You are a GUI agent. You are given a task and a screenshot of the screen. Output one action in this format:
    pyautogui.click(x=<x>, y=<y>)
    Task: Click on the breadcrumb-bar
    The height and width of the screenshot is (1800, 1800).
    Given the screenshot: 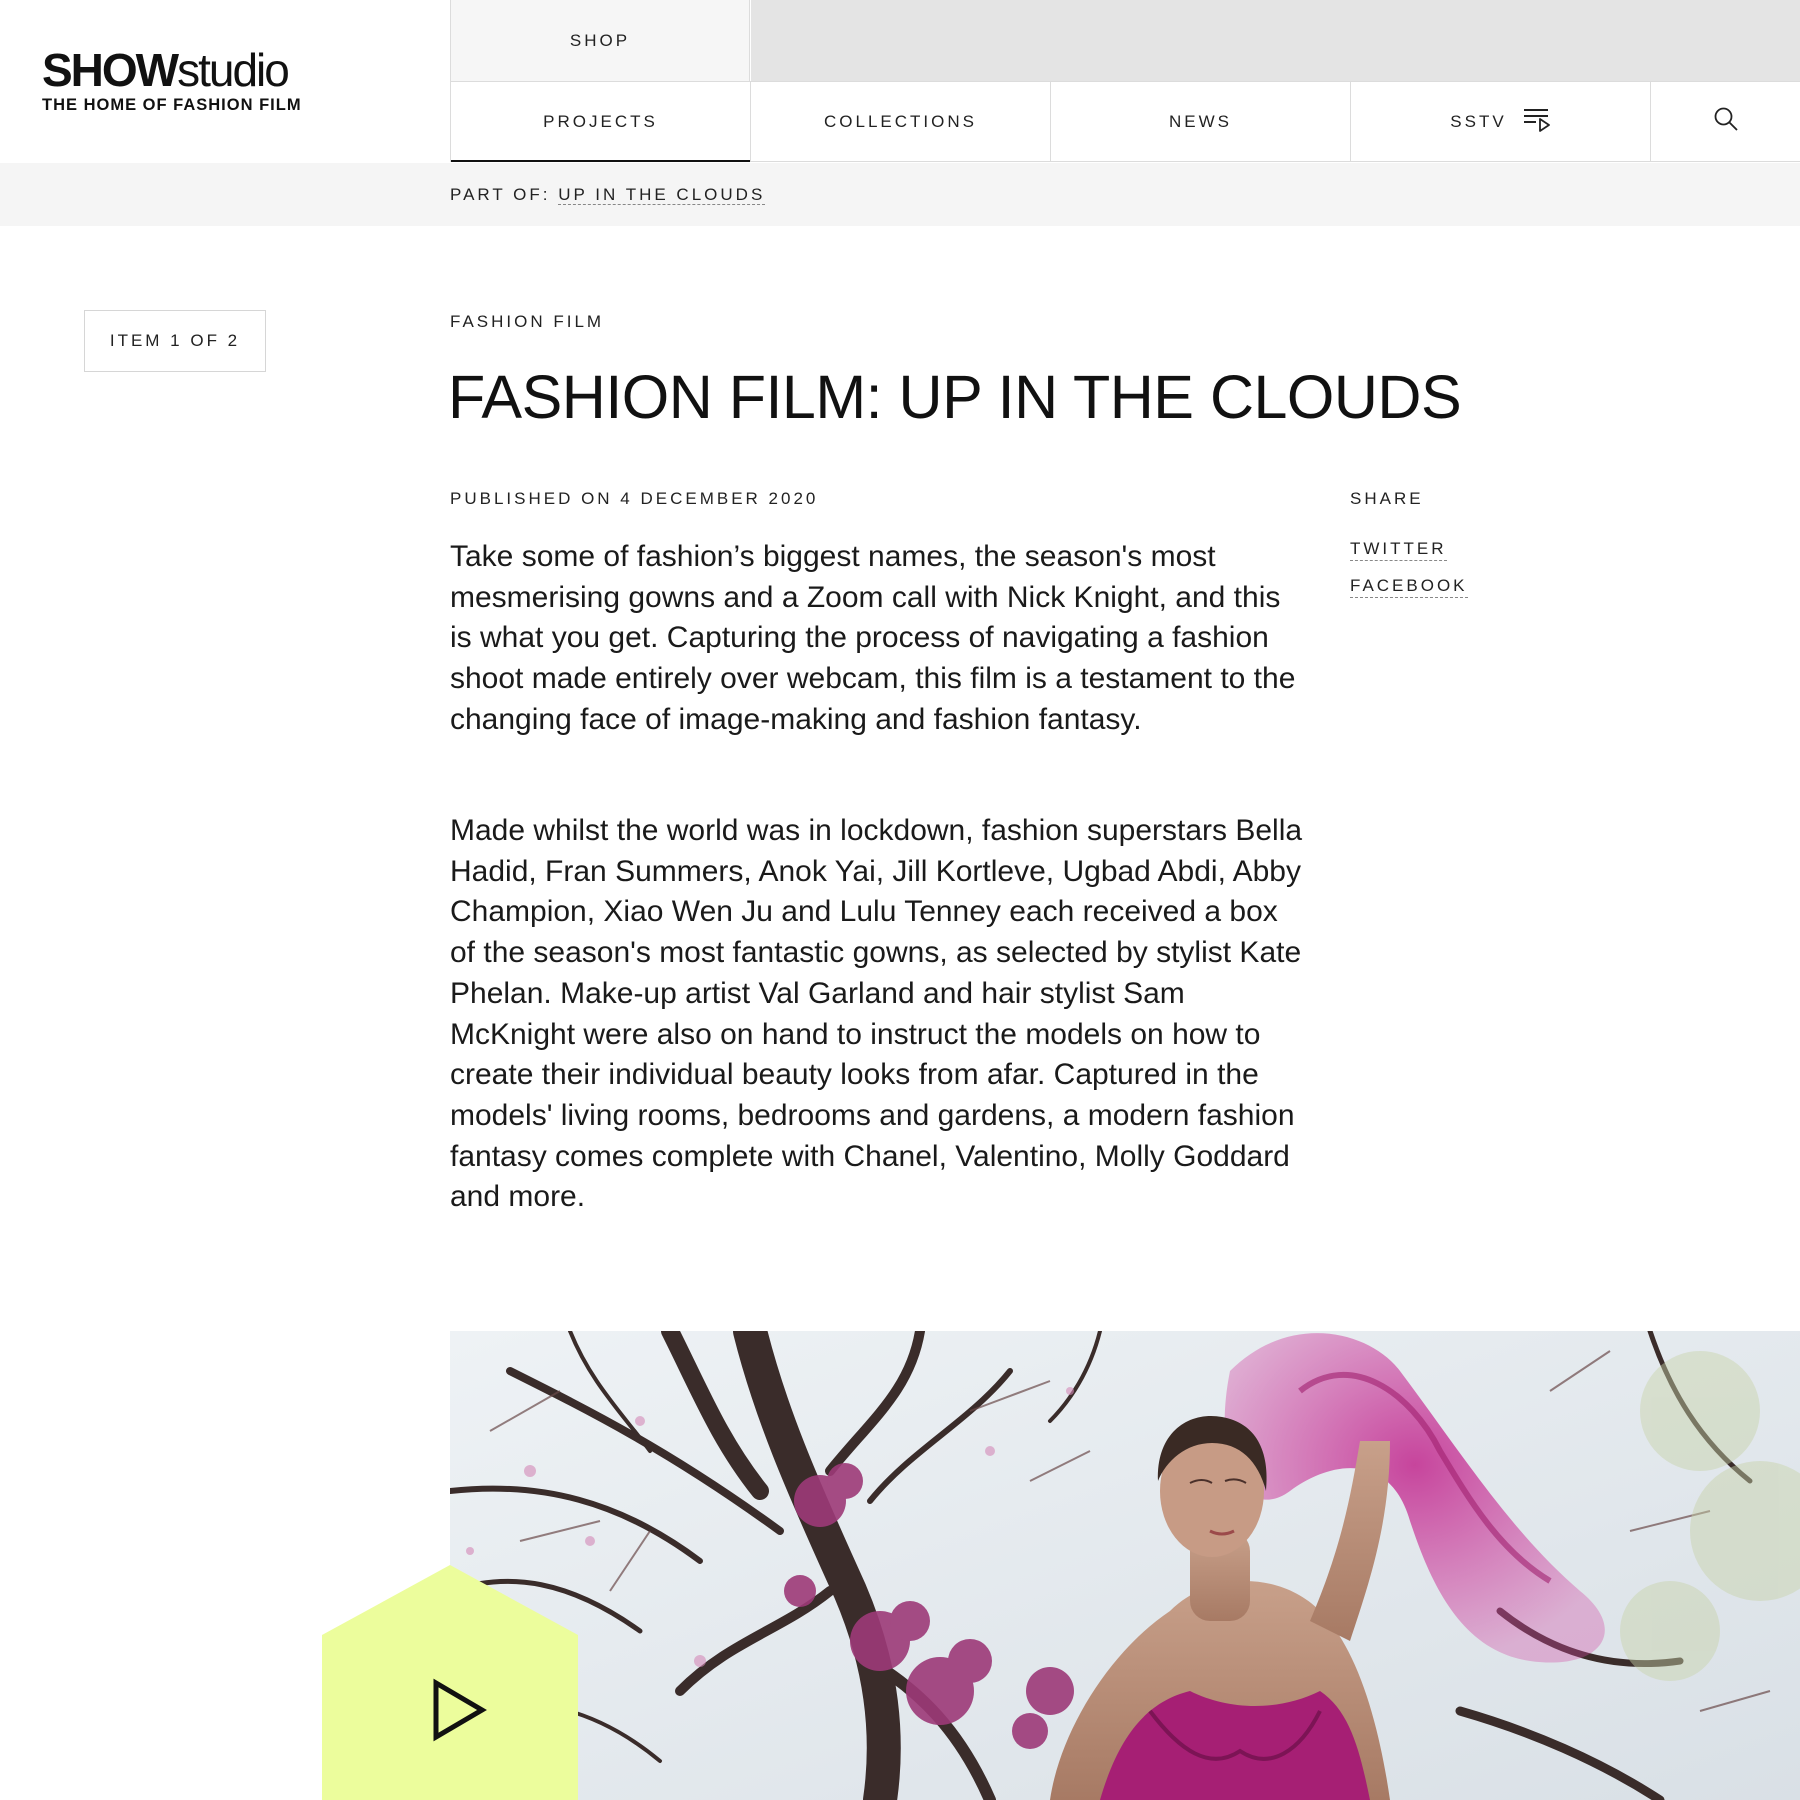 What is the action you would take?
    pyautogui.click(x=900, y=194)
    